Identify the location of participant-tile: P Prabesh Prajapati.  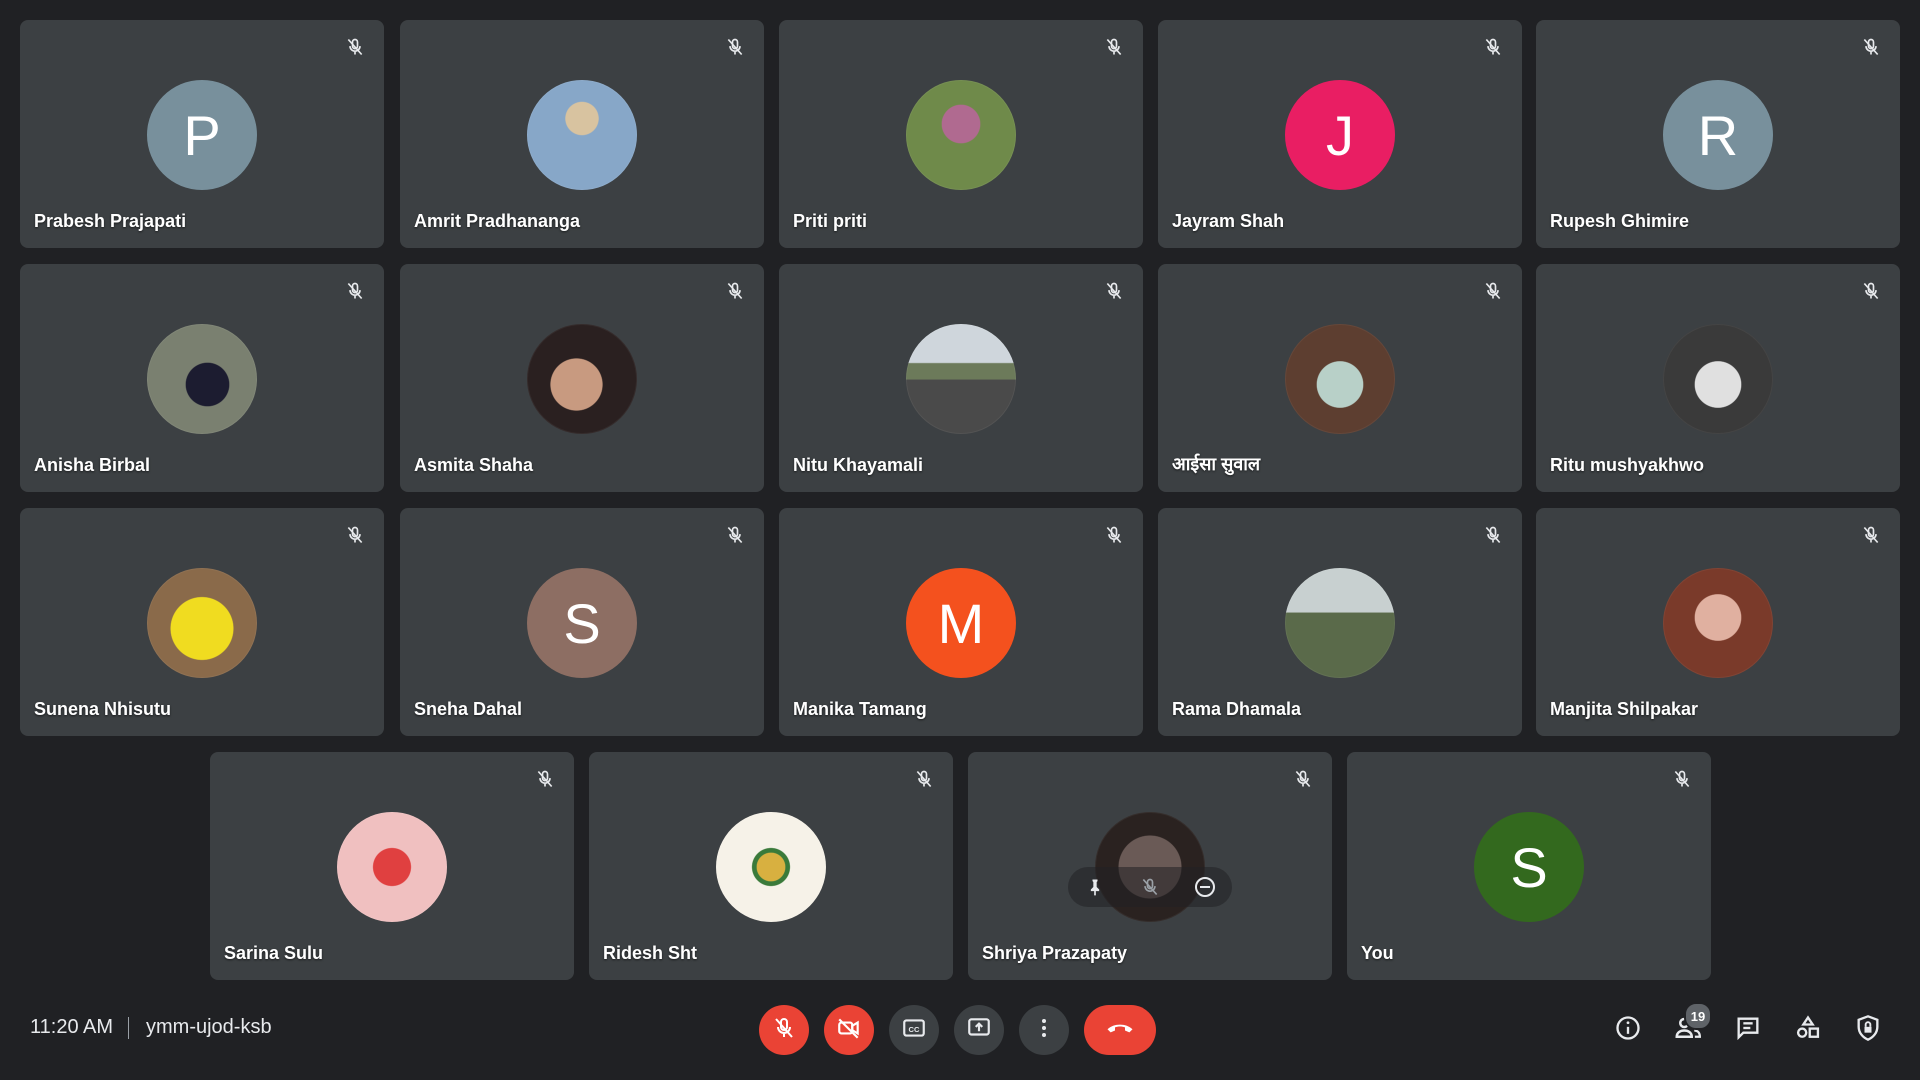
(202, 134).